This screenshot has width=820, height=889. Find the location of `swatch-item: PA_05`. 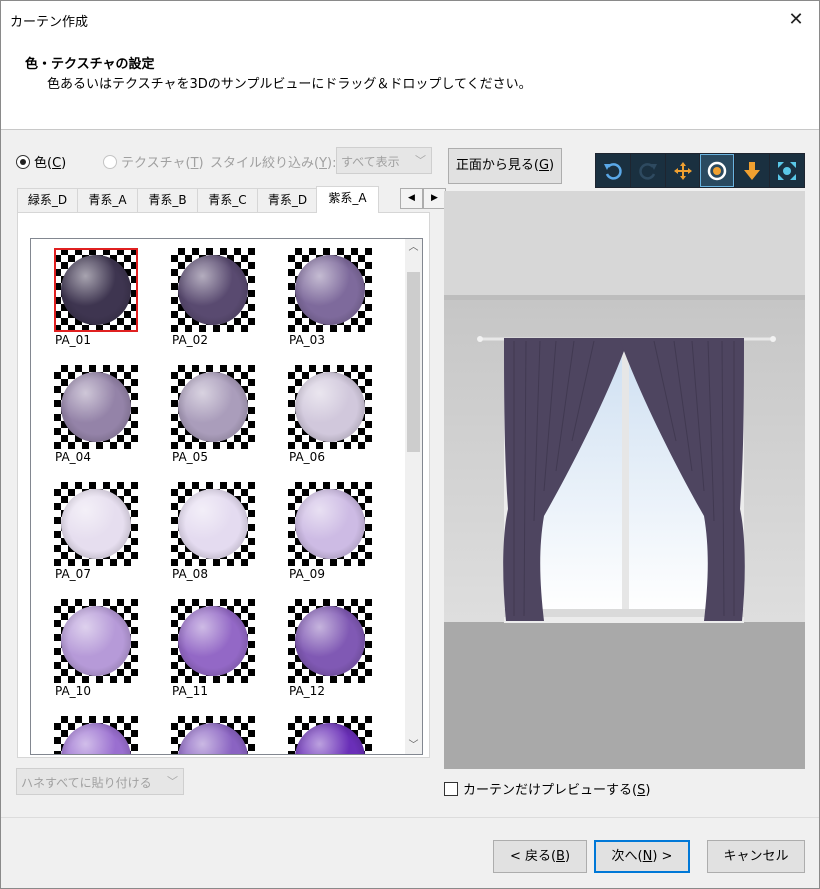

swatch-item: PA_05 is located at coordinates (226, 421).